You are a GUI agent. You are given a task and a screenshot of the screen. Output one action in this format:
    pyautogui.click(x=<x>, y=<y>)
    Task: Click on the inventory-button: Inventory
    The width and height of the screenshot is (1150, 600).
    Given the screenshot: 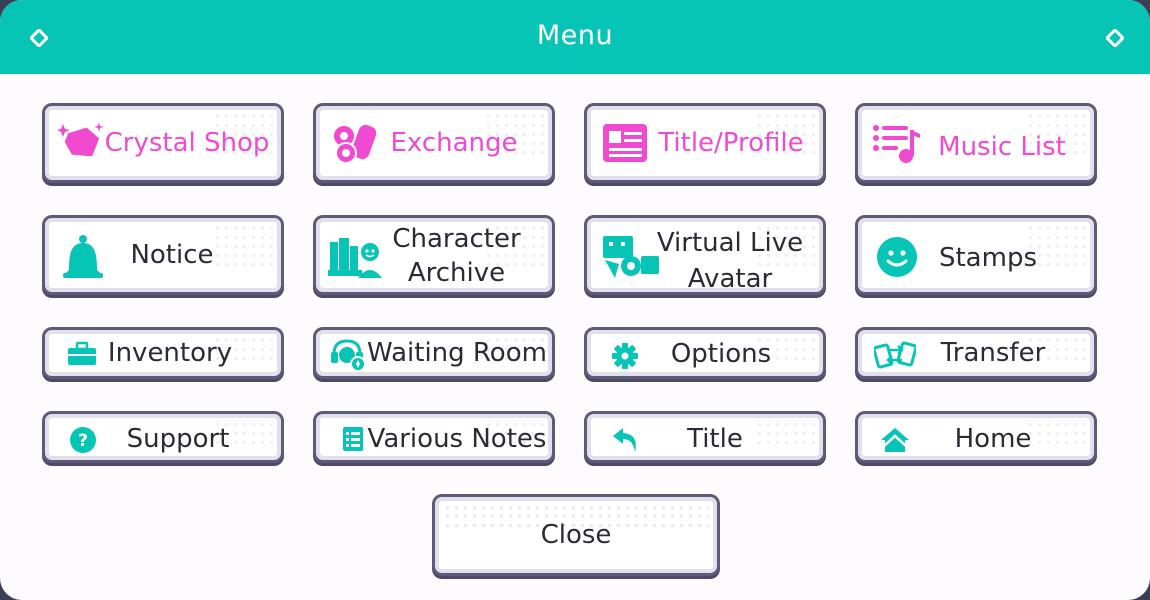 What is the action you would take?
    pyautogui.click(x=163, y=353)
    